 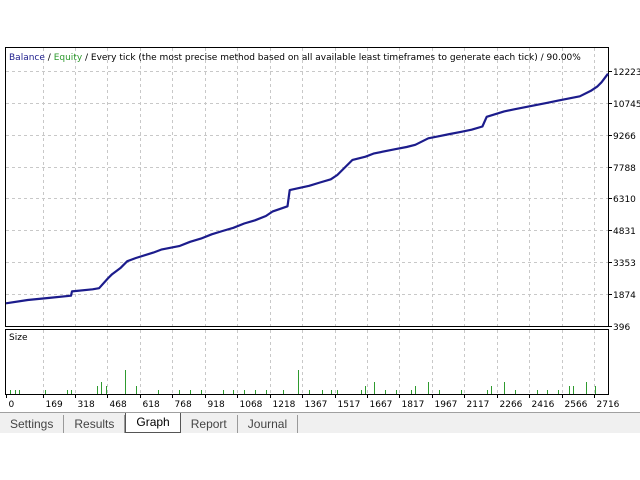 What do you see at coordinates (316, 405) in the screenshot?
I see `x-tick-label: 1367` at bounding box center [316, 405].